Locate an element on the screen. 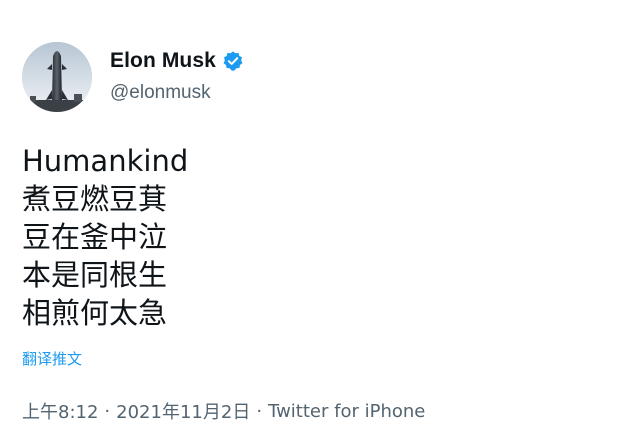 This screenshot has height=434, width=640. author-block: Elon Musk @elonmusk is located at coordinates (177, 76).